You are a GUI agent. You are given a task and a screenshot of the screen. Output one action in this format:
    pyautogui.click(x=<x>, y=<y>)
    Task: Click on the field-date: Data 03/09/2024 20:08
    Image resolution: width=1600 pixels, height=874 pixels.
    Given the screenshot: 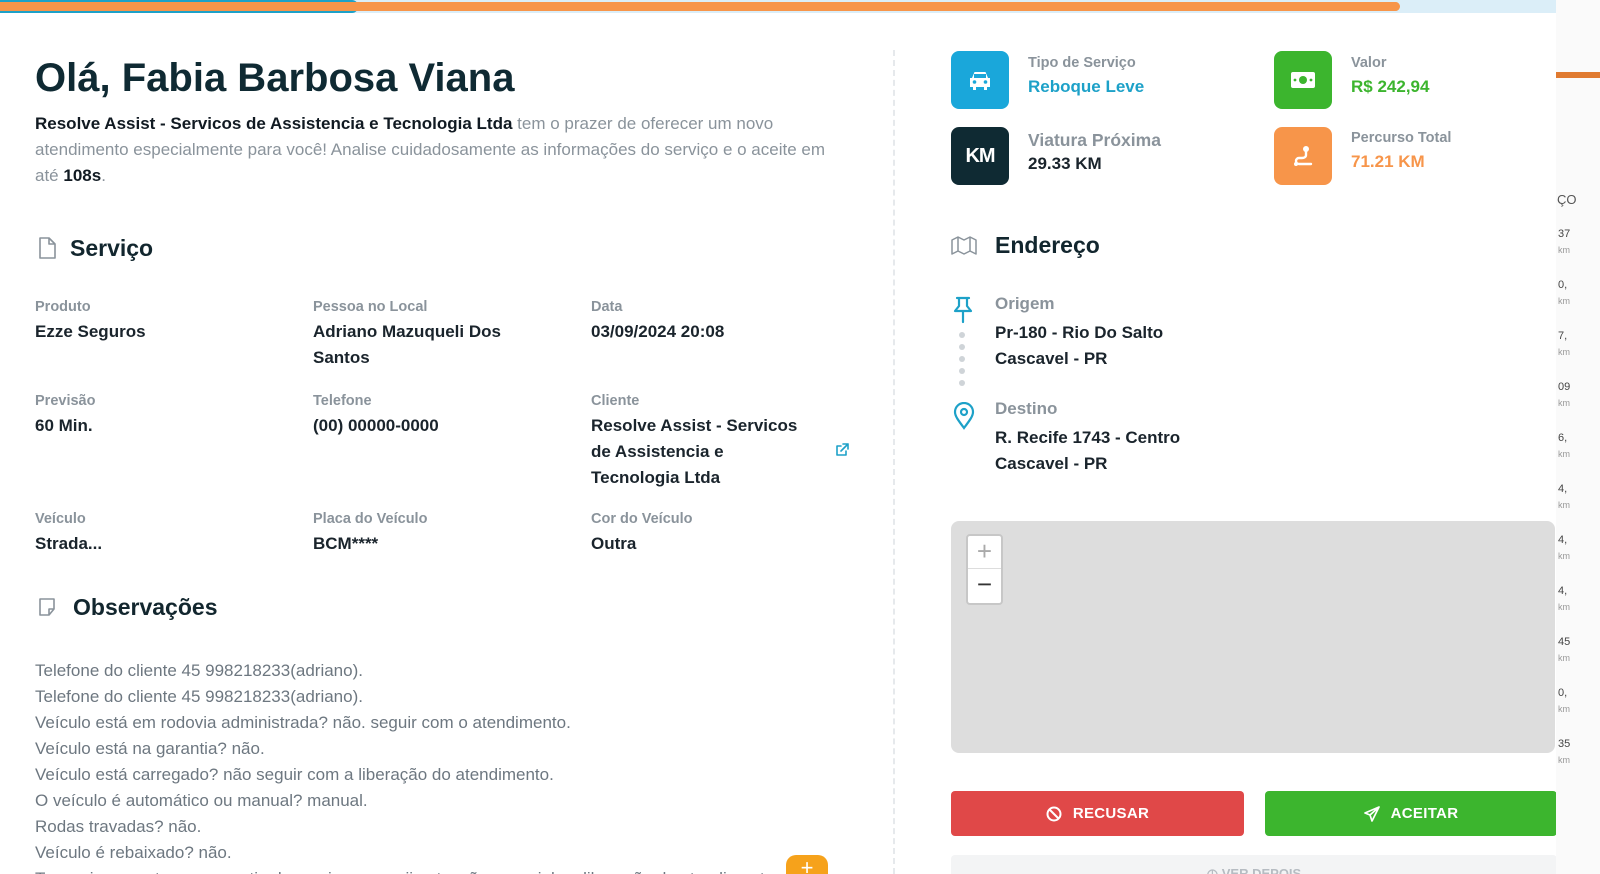 What is the action you would take?
    pyautogui.click(x=721, y=321)
    